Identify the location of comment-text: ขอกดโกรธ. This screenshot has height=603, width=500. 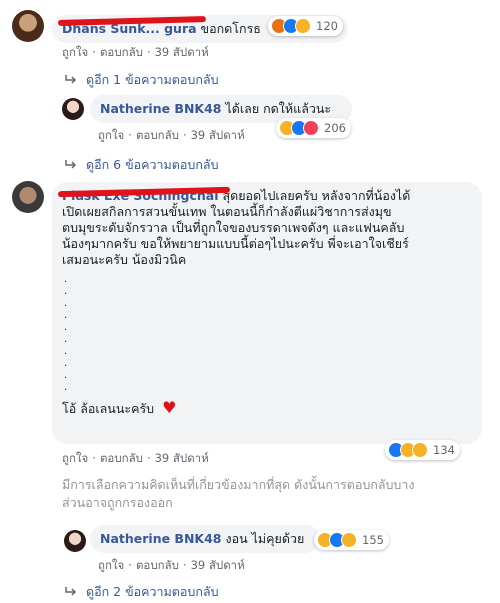
(230, 28).